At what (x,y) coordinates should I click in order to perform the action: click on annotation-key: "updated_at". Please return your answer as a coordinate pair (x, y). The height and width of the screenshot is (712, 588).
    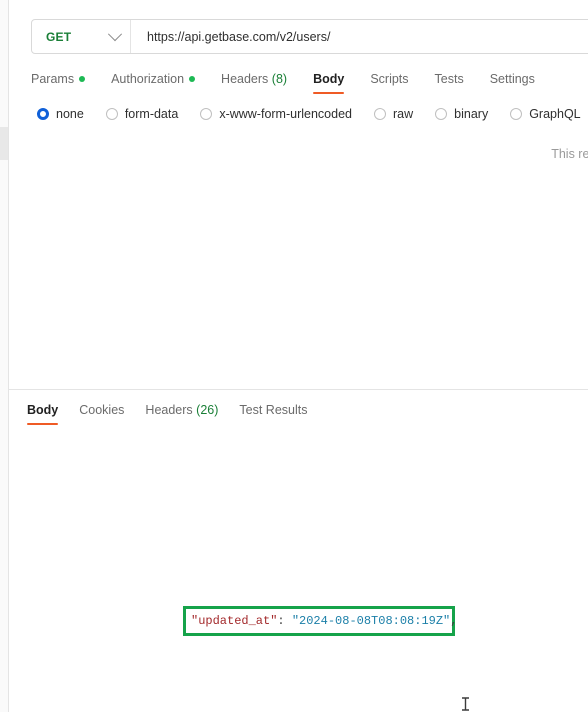
    Looking at the image, I should click on (234, 621).